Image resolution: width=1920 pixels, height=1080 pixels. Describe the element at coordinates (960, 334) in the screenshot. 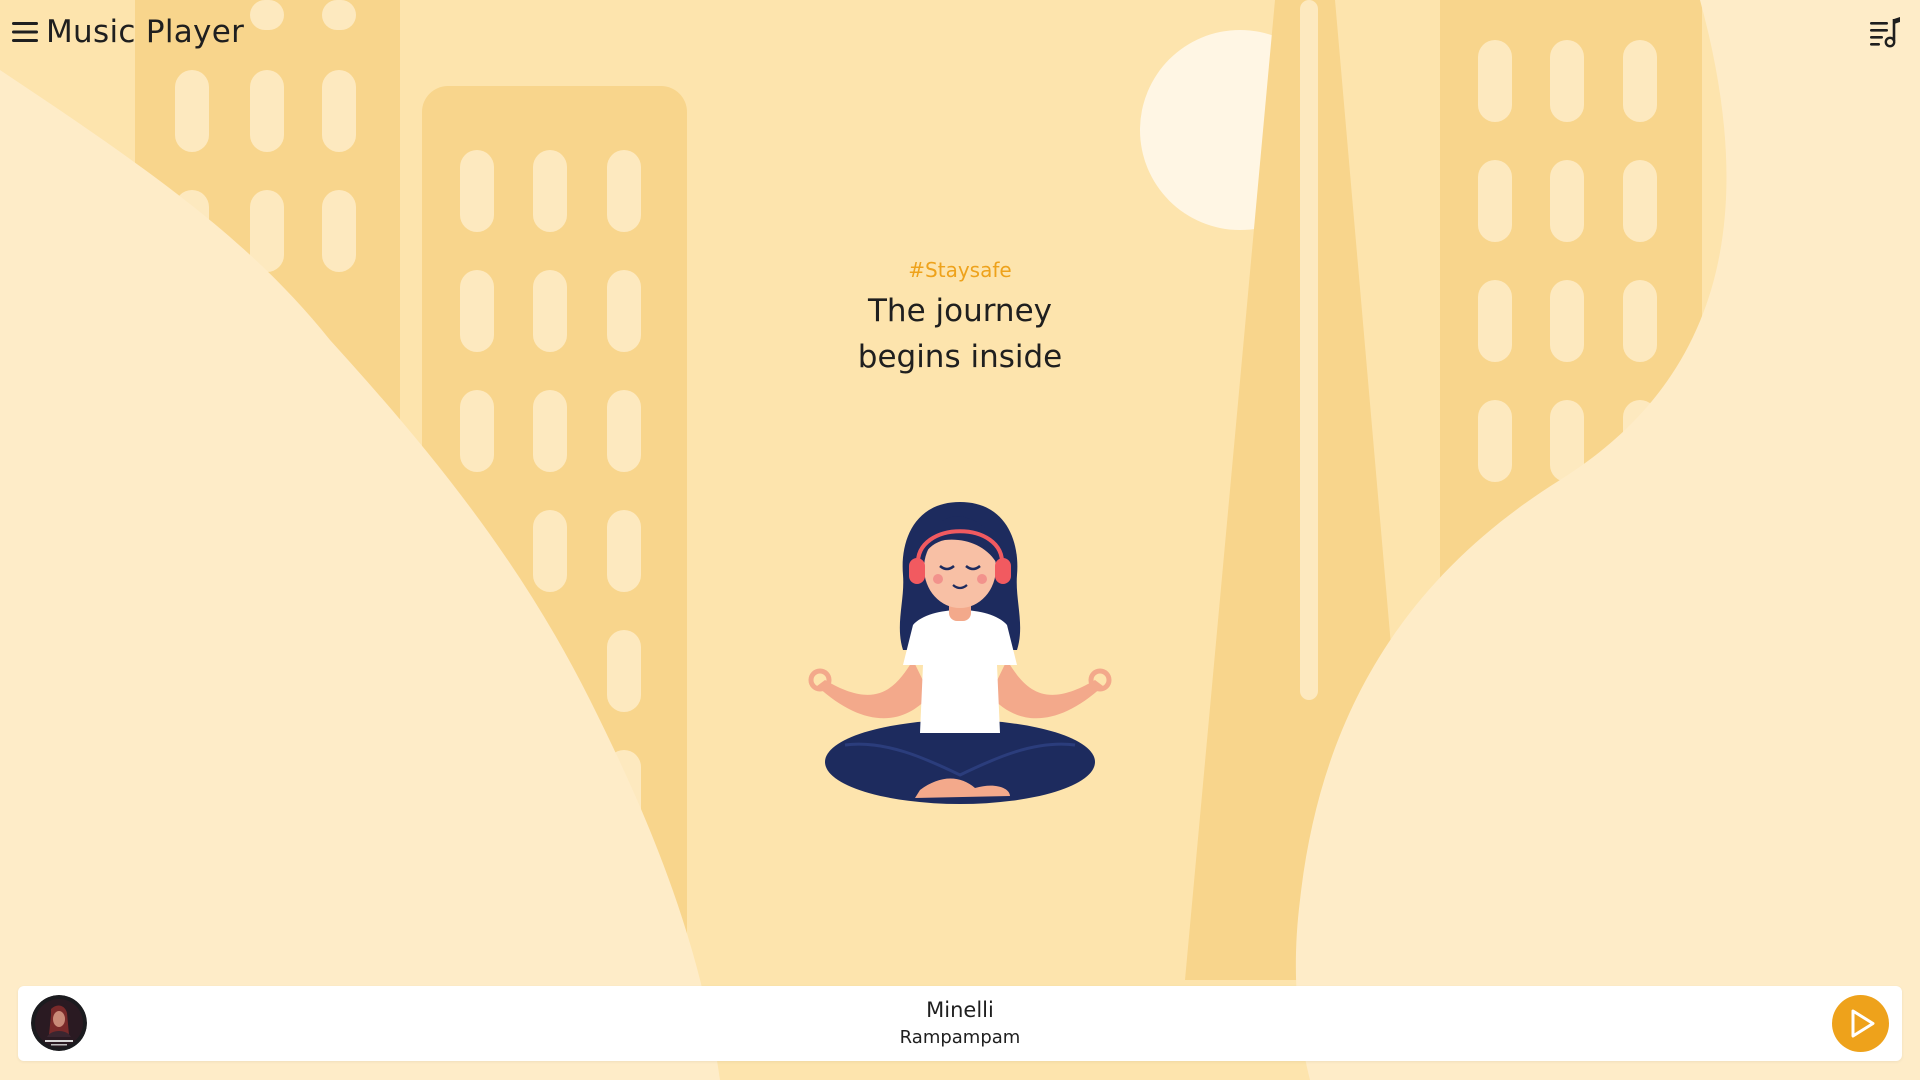

I see `tagline: The journey begins inside` at that location.